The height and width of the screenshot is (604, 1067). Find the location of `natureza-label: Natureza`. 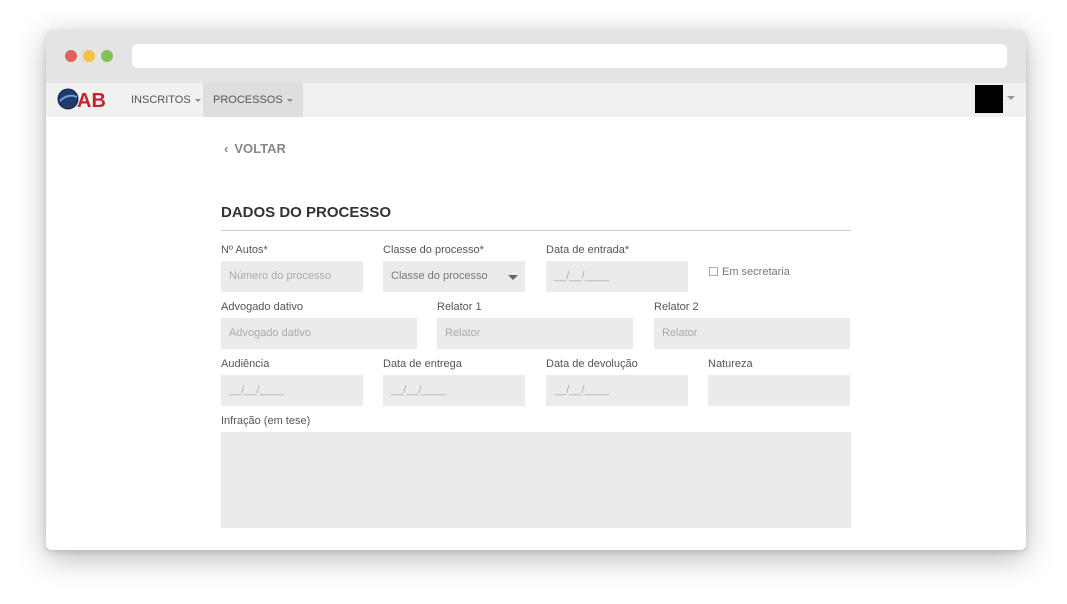

natureza-label: Natureza is located at coordinates (730, 364).